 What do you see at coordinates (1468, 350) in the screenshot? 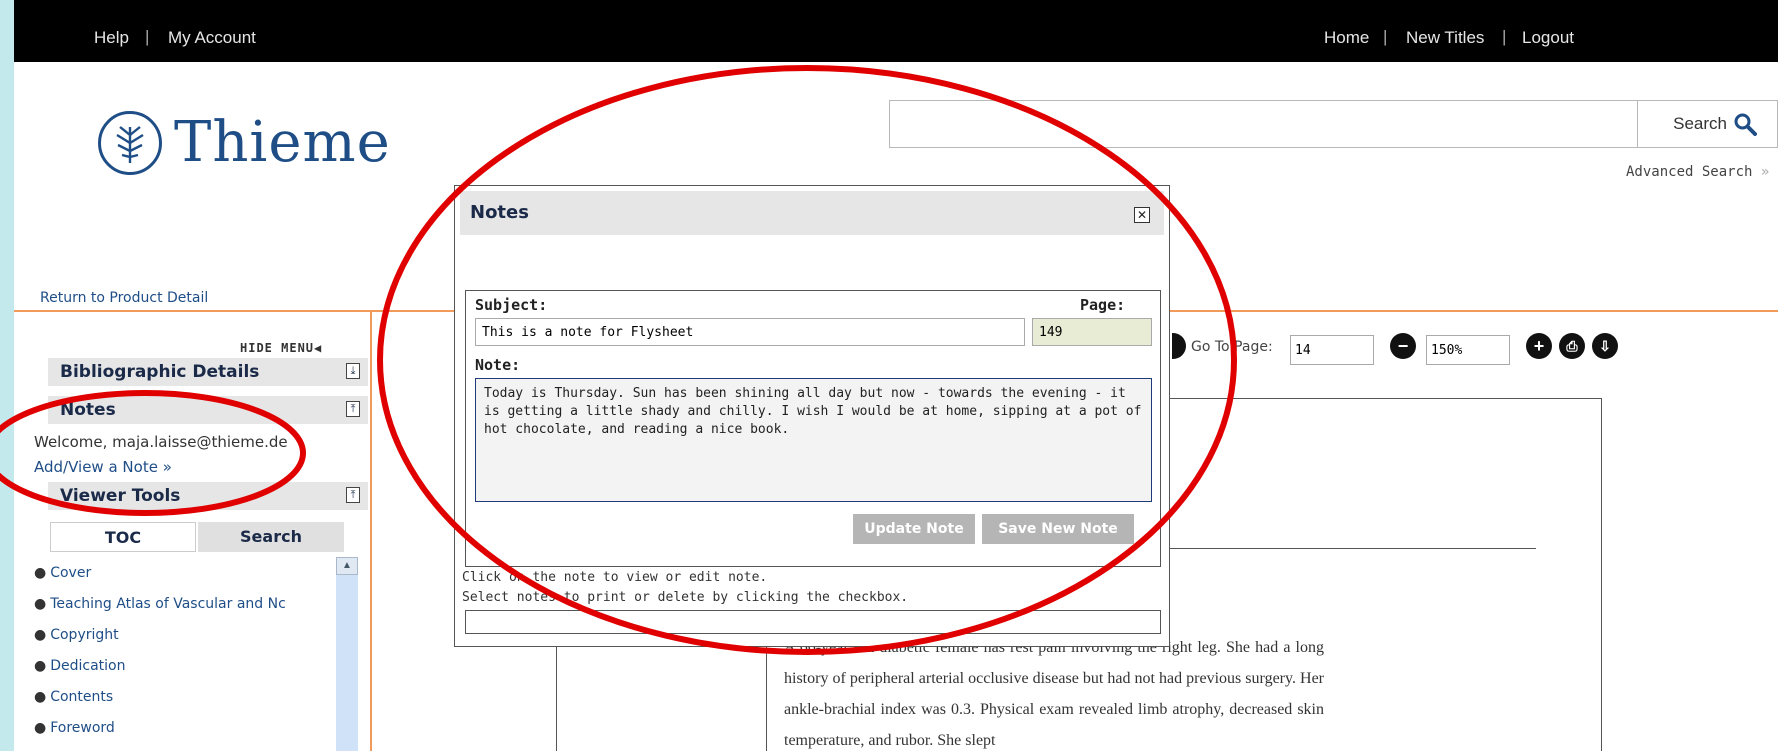
I see `zoom-level-input` at bounding box center [1468, 350].